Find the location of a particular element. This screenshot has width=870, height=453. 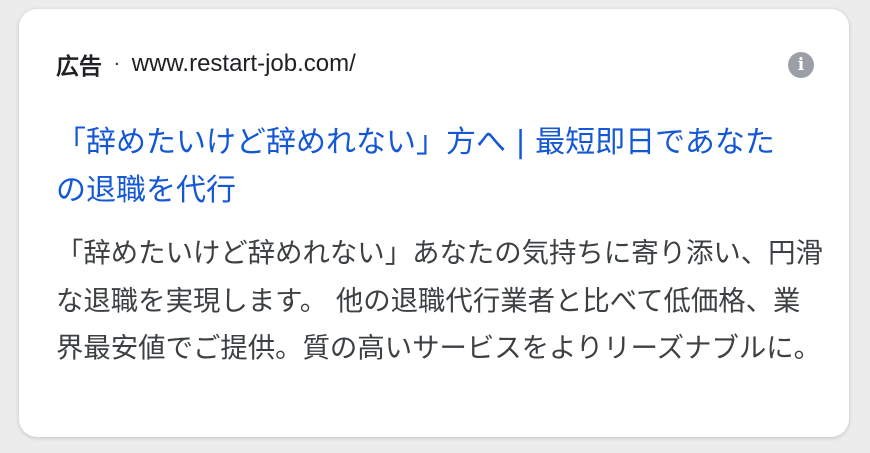

ad-label: 広告 is located at coordinates (79, 67).